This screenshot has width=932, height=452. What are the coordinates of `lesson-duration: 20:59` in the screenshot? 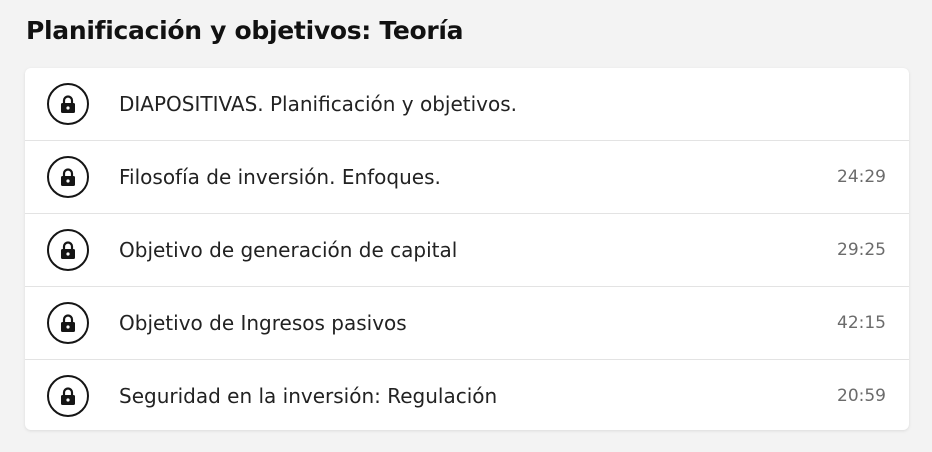 It's located at (861, 396).